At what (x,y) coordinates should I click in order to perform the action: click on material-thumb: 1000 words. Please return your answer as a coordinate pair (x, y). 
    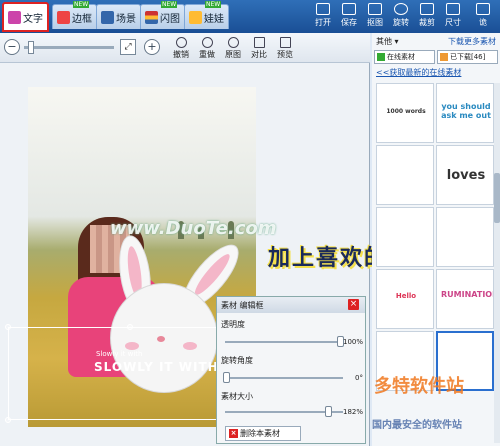
    Looking at the image, I should click on (405, 113).